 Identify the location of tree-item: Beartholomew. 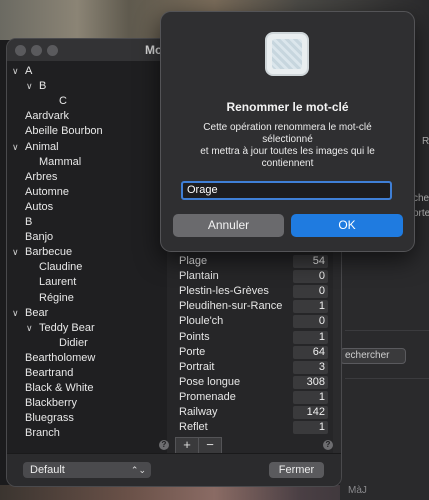
(60, 358).